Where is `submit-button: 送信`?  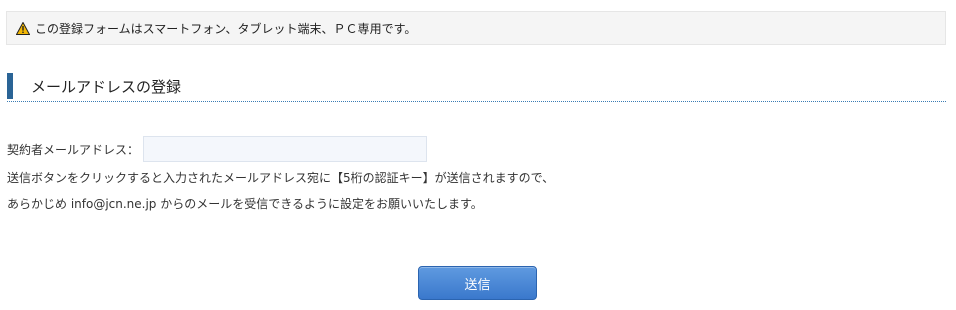 submit-button: 送信 is located at coordinates (477, 283).